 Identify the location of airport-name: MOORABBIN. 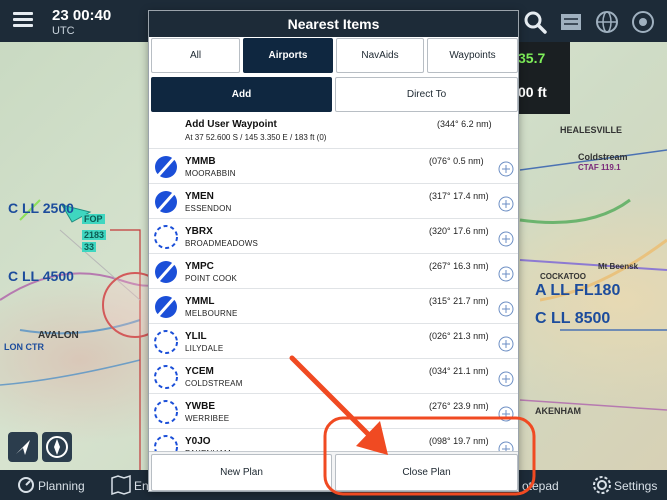
(210, 173).